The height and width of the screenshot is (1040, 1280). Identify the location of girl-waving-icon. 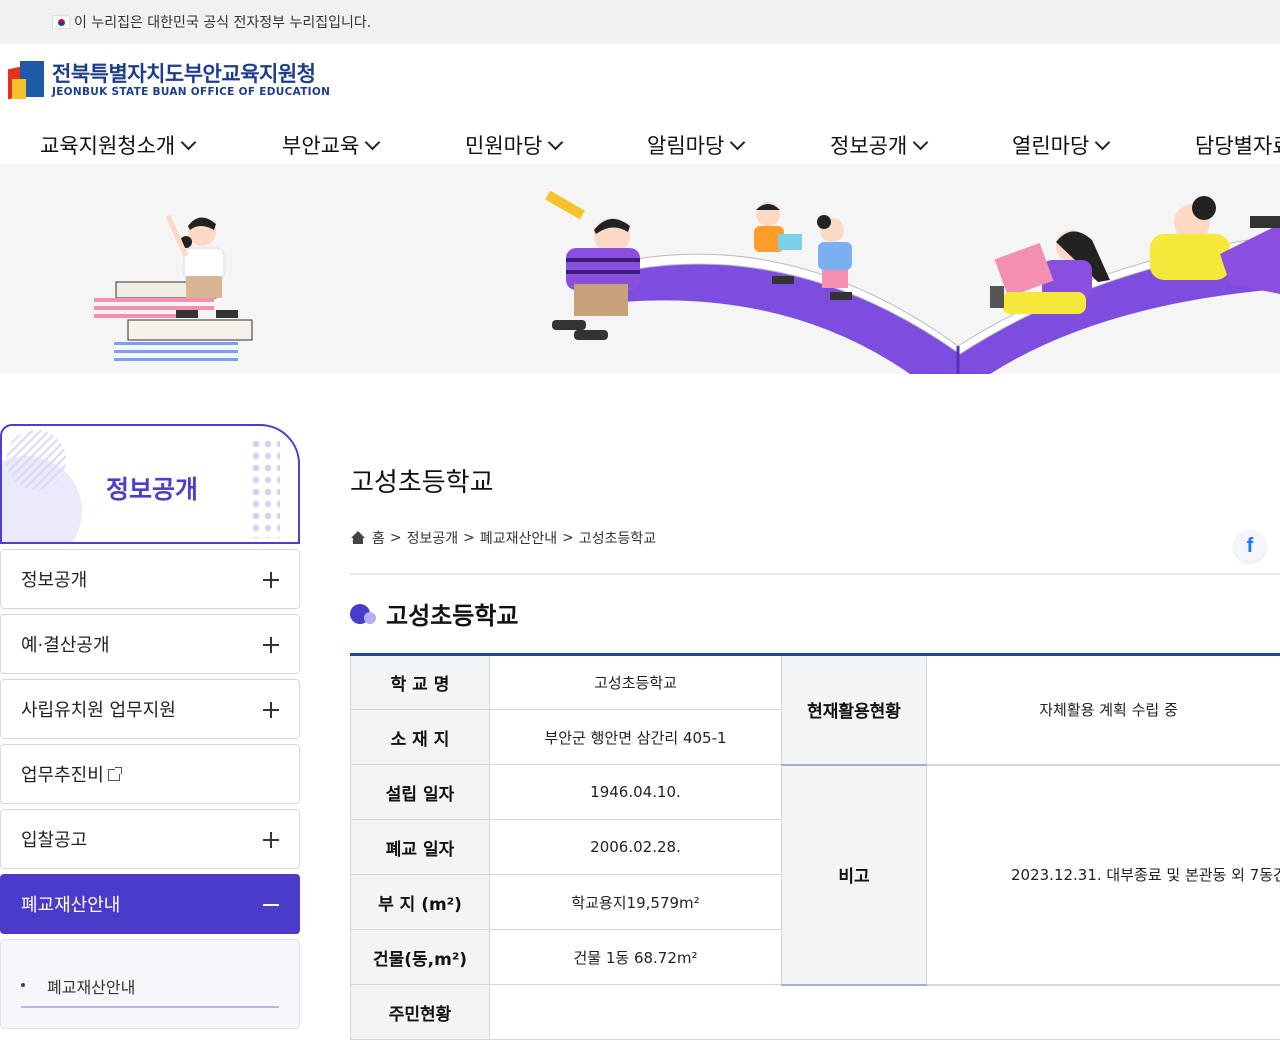
(1215, 245).